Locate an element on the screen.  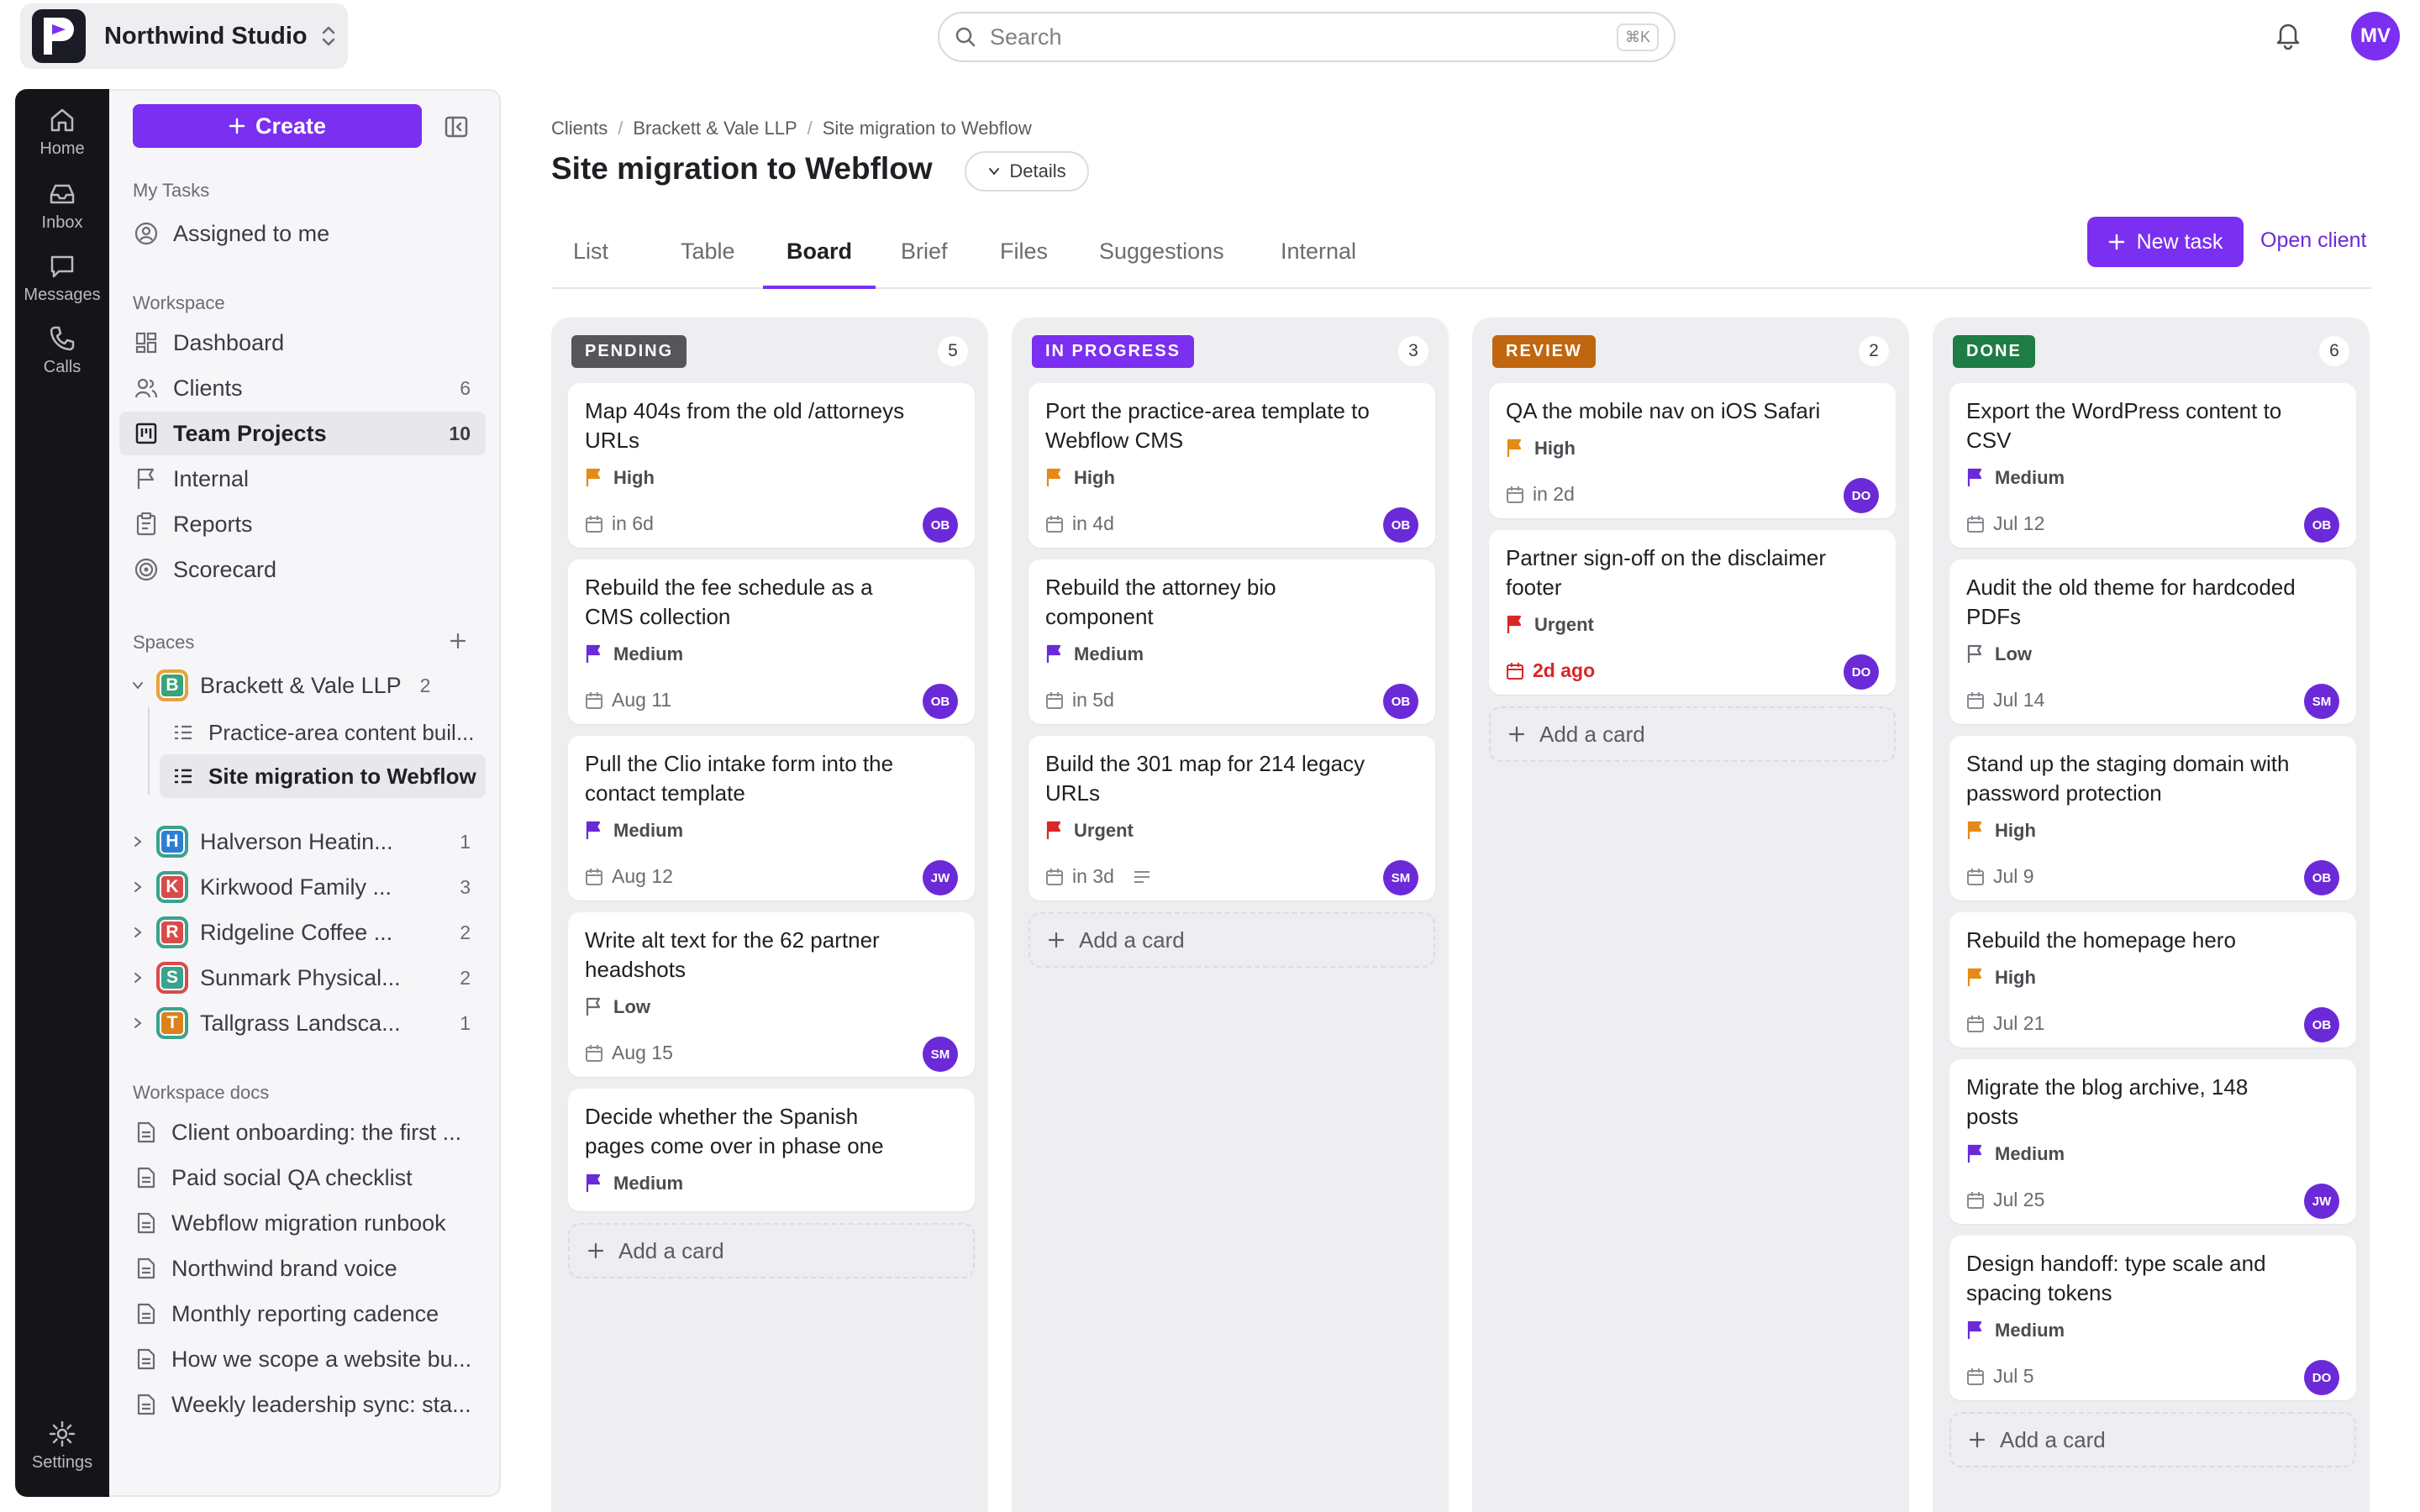
tab-list: List is located at coordinates (590, 264).